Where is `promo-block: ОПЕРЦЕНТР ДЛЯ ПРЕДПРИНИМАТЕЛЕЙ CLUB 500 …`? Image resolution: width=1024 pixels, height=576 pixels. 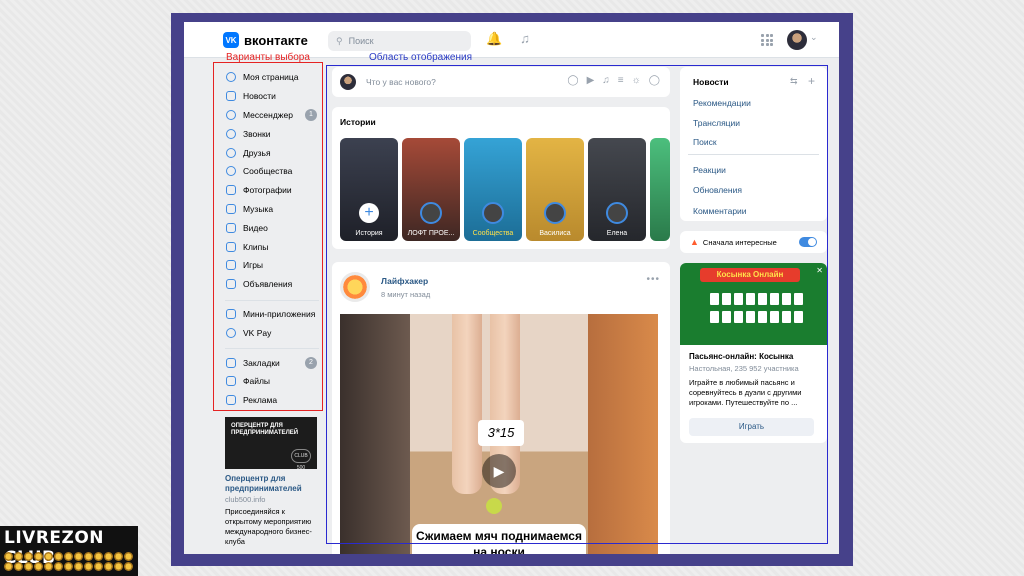 promo-block: ОПЕРЦЕНТР ДЛЯ ПРЕДПРИНИМАТЕЛЕЙ CLUB 500 … is located at coordinates (271, 482).